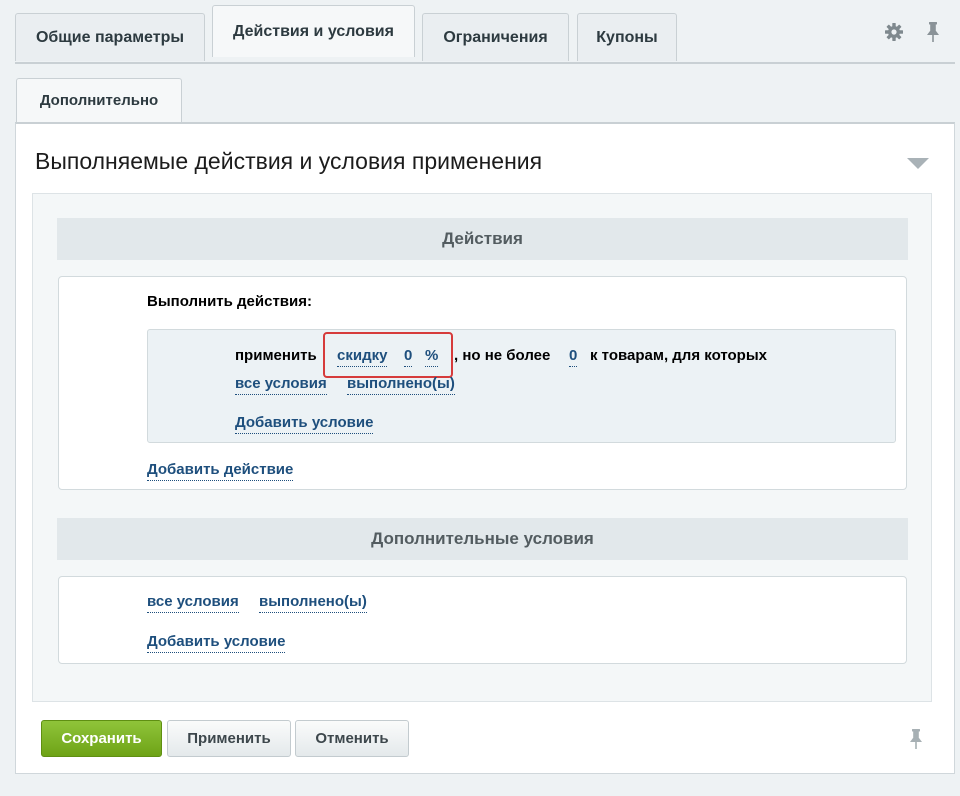 The image size is (960, 796). What do you see at coordinates (894, 32) in the screenshot?
I see `gear-icon` at bounding box center [894, 32].